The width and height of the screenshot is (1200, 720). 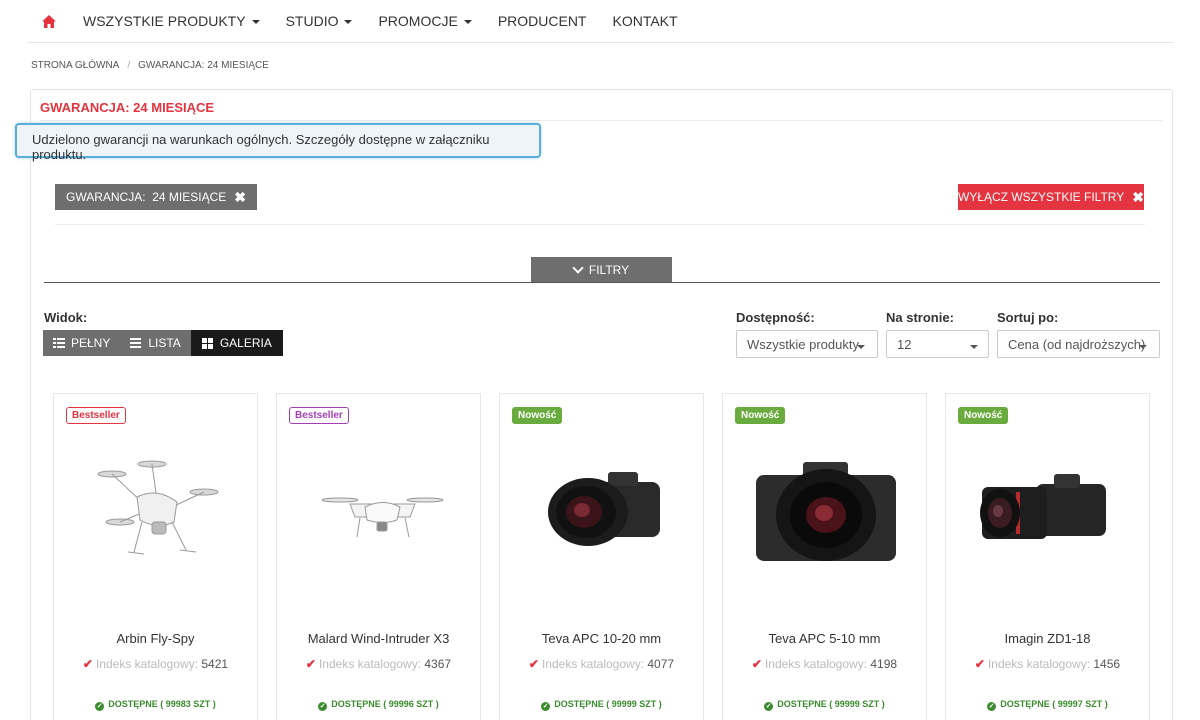 I want to click on product-name: Malard Wind-Intruder X3, so click(x=378, y=638).